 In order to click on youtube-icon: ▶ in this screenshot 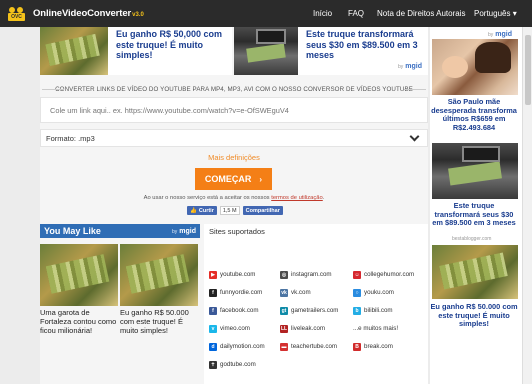, I will do `click(213, 274)`.